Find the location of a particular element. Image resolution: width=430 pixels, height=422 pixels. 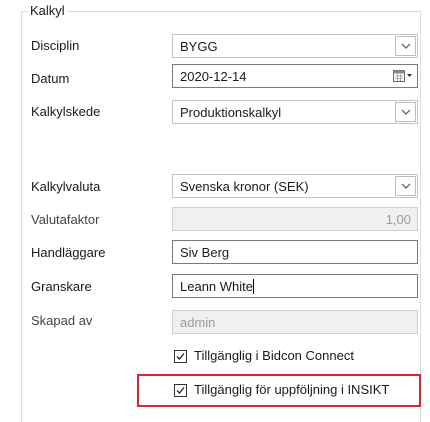

kalkylvaluta-value: Svenska kronor (SEK) is located at coordinates (244, 186).